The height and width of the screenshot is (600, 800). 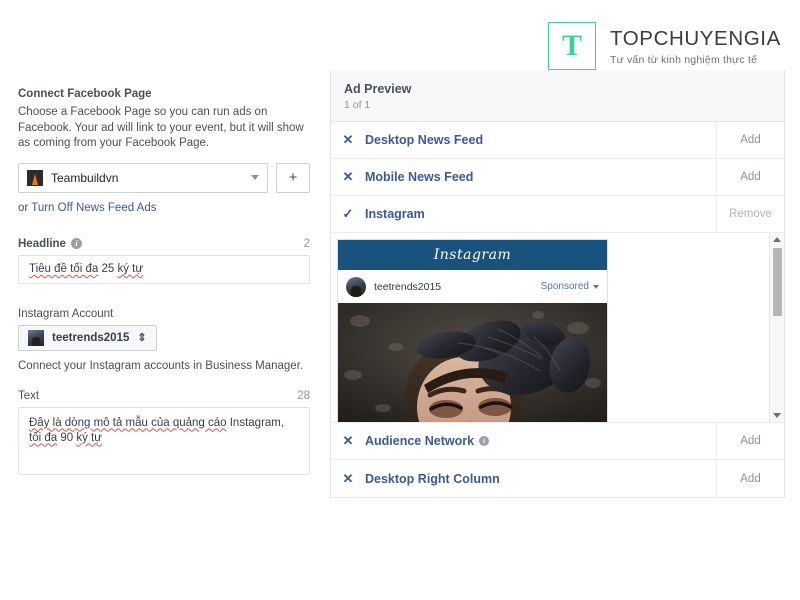 What do you see at coordinates (293, 177) in the screenshot?
I see `add-page-button: +` at bounding box center [293, 177].